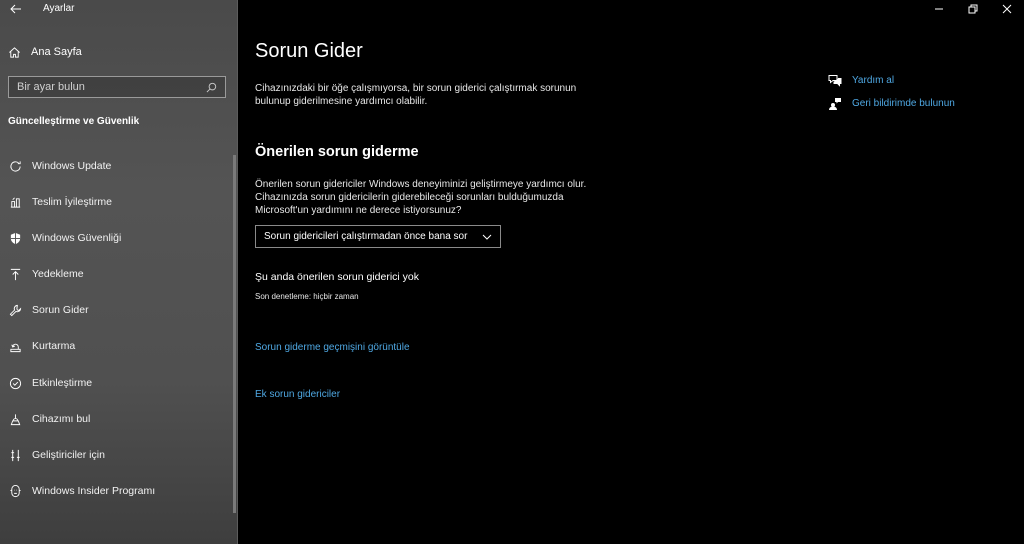 This screenshot has height=544, width=1024. Describe the element at coordinates (62, 383) in the screenshot. I see `sidebar-item-label: Etkinleştirme` at that location.